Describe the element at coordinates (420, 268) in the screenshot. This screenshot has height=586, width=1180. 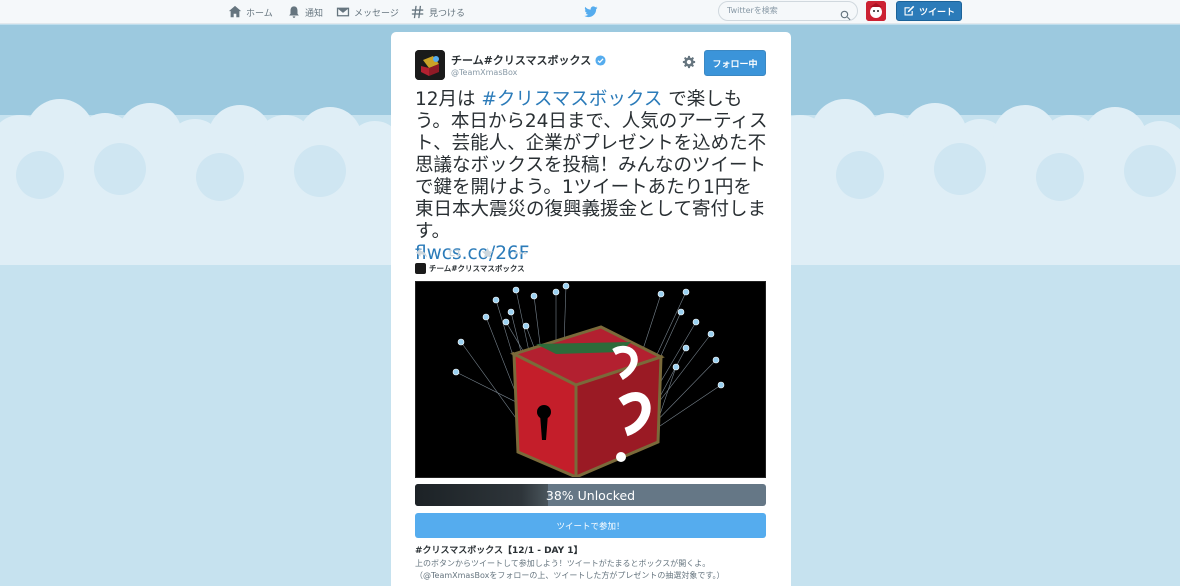
I see `card-source-avatar` at that location.